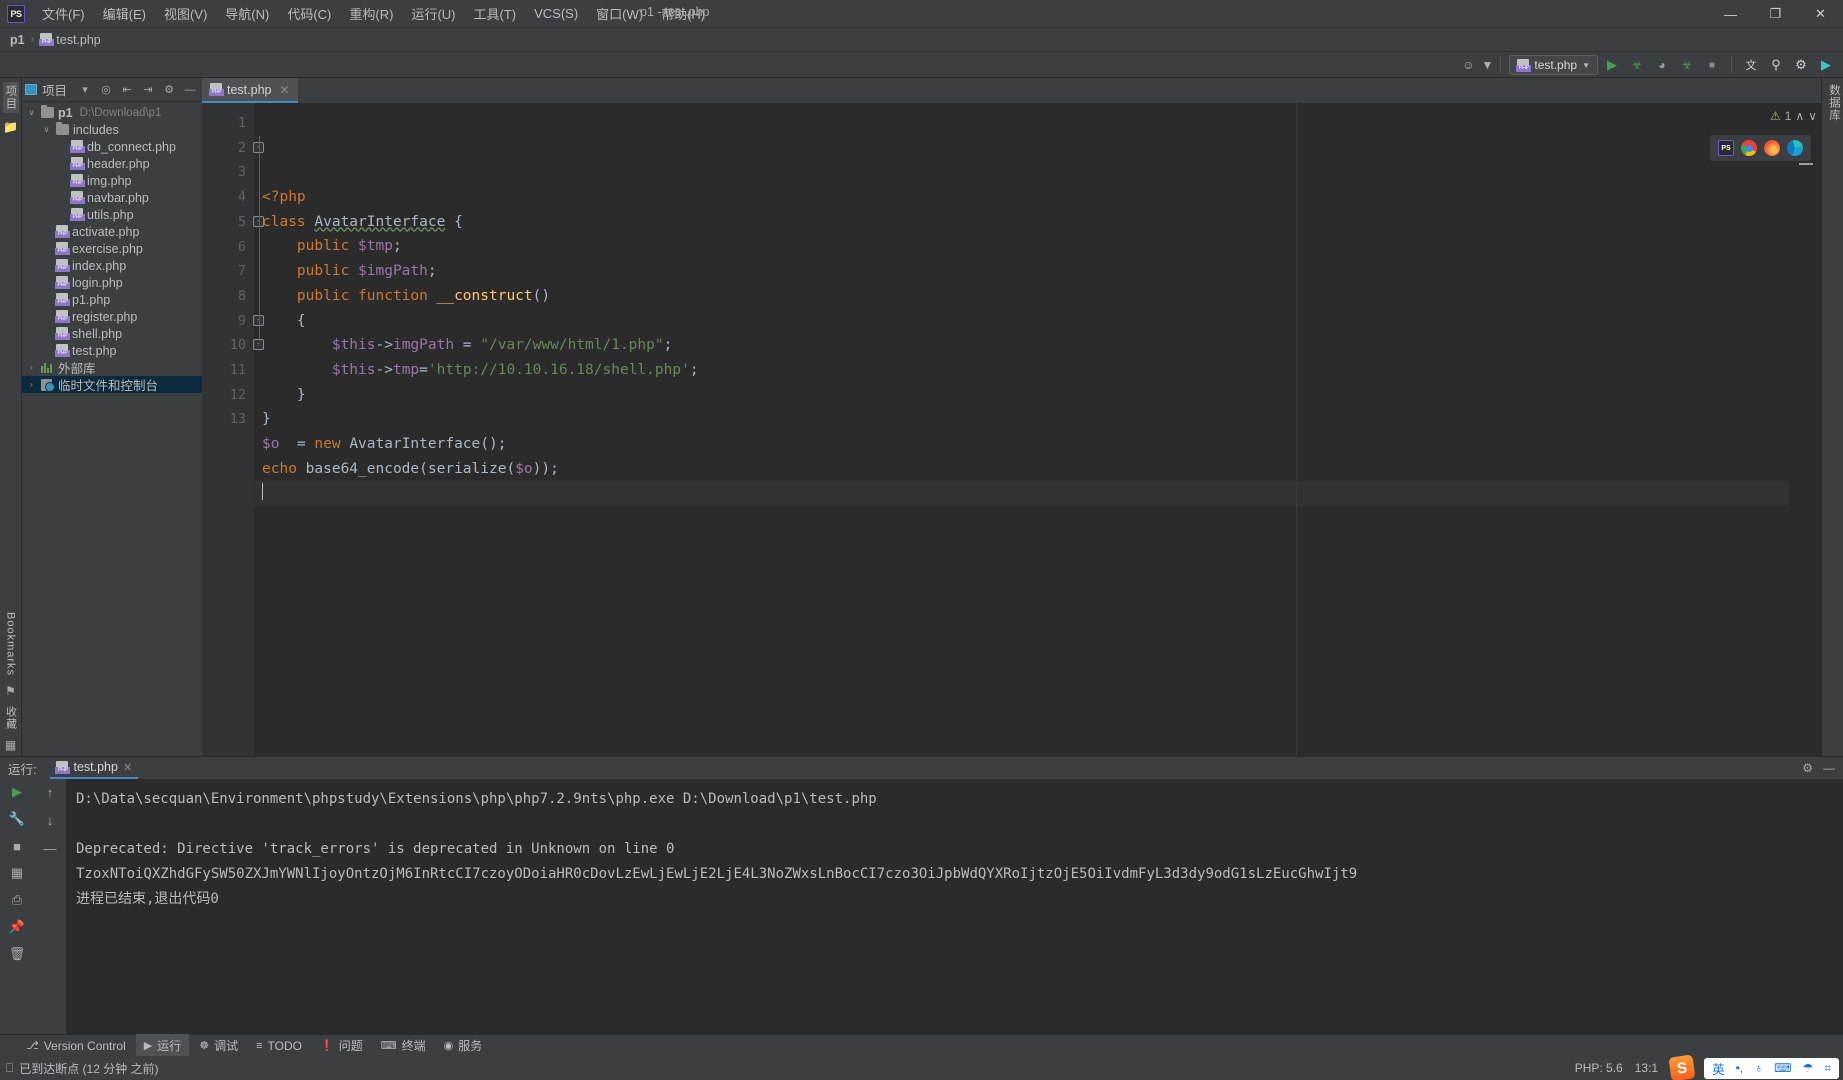 Image resolution: width=1843 pixels, height=1080 pixels. What do you see at coordinates (11, 718) in the screenshot?
I see `rail-favorites-label: 收藏` at bounding box center [11, 718].